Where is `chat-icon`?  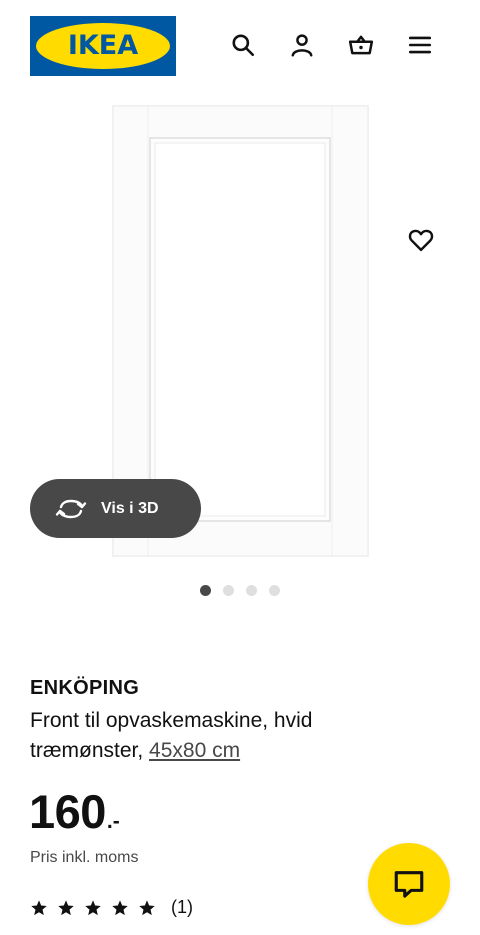
chat-icon is located at coordinates (409, 884).